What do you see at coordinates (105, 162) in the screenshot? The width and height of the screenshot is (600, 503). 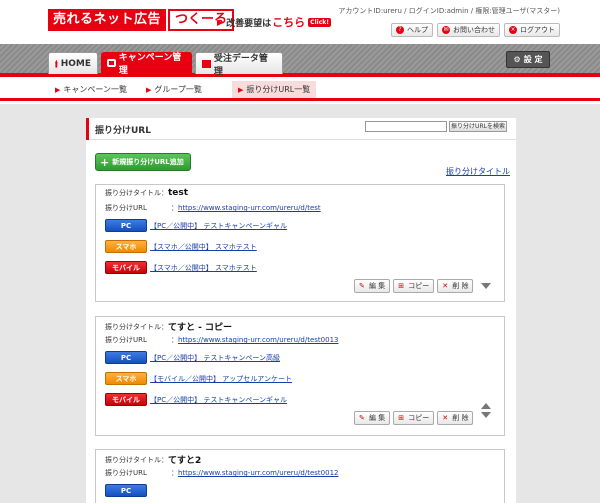 I see `plus-icon: +` at bounding box center [105, 162].